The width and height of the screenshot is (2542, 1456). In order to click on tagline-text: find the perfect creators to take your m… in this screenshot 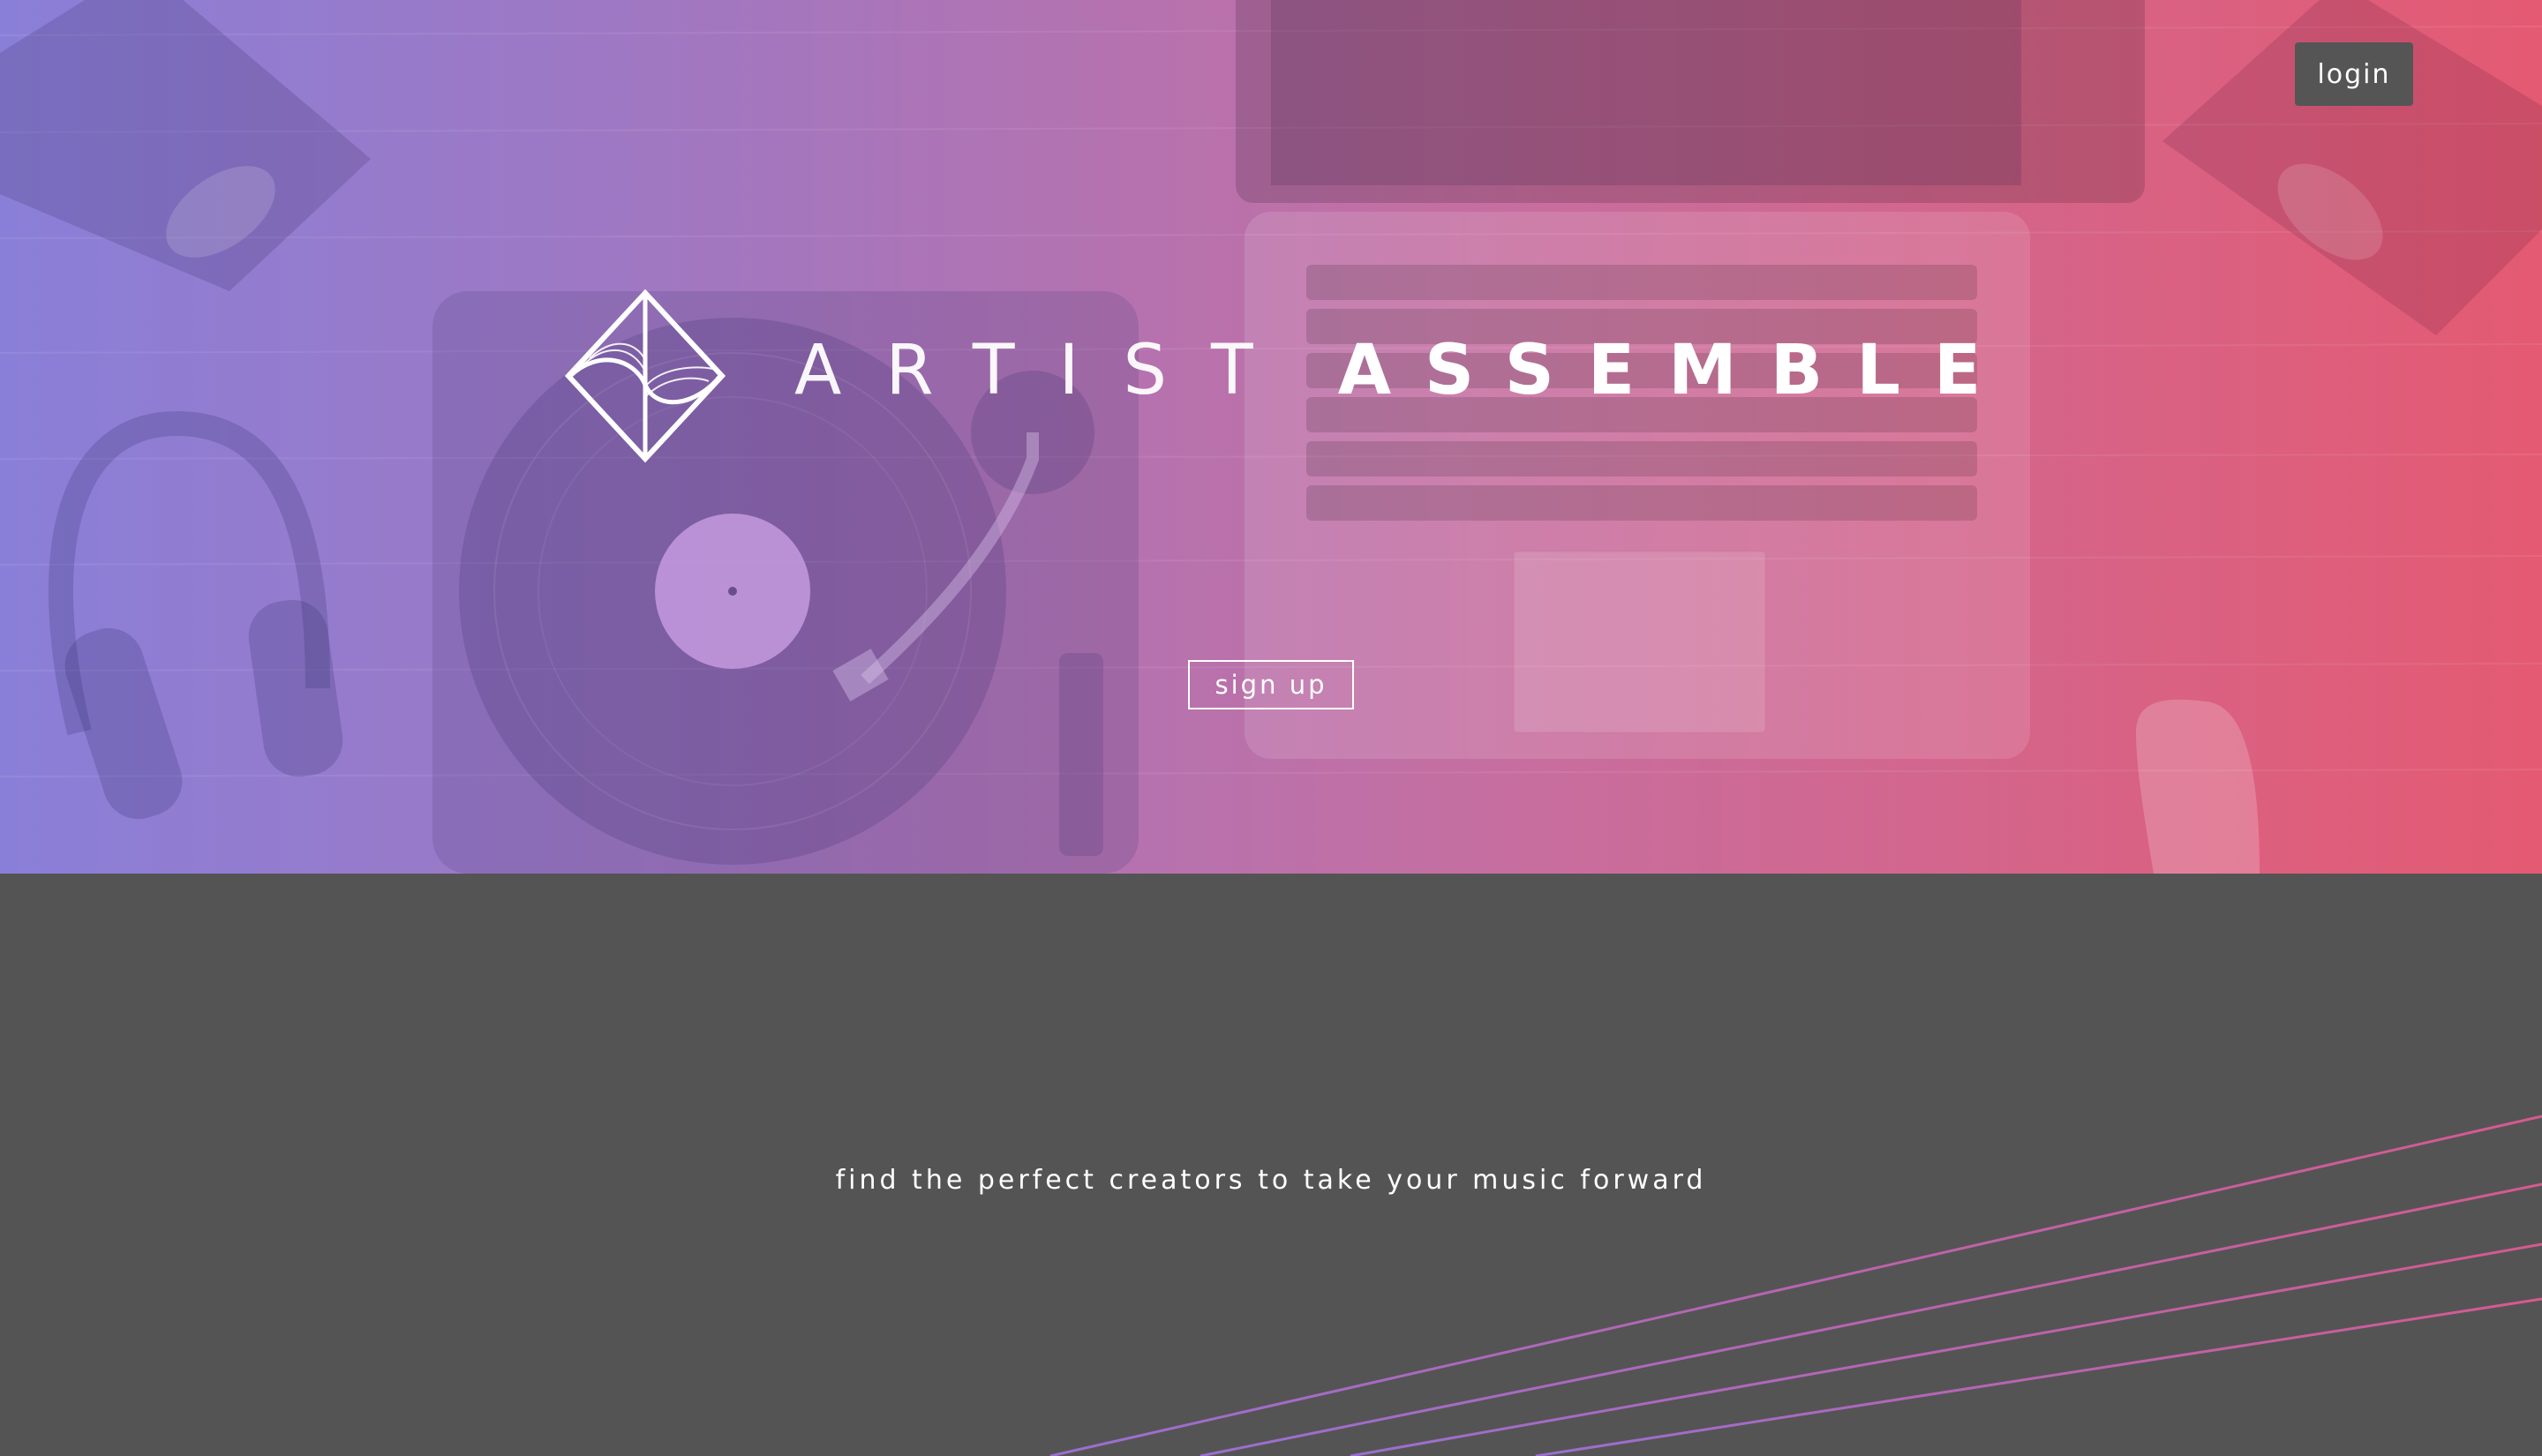, I will do `click(1271, 1180)`.